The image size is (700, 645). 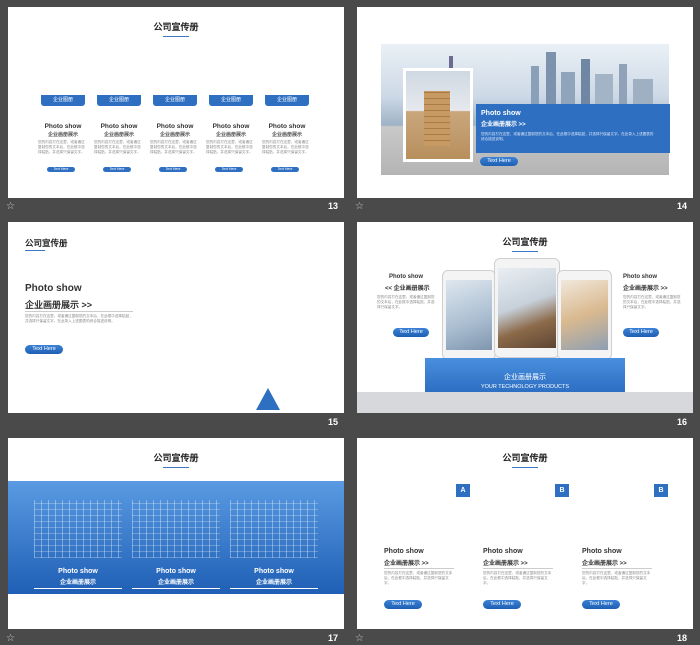 I want to click on left-text-here-button: Text Here, so click(x=411, y=332).